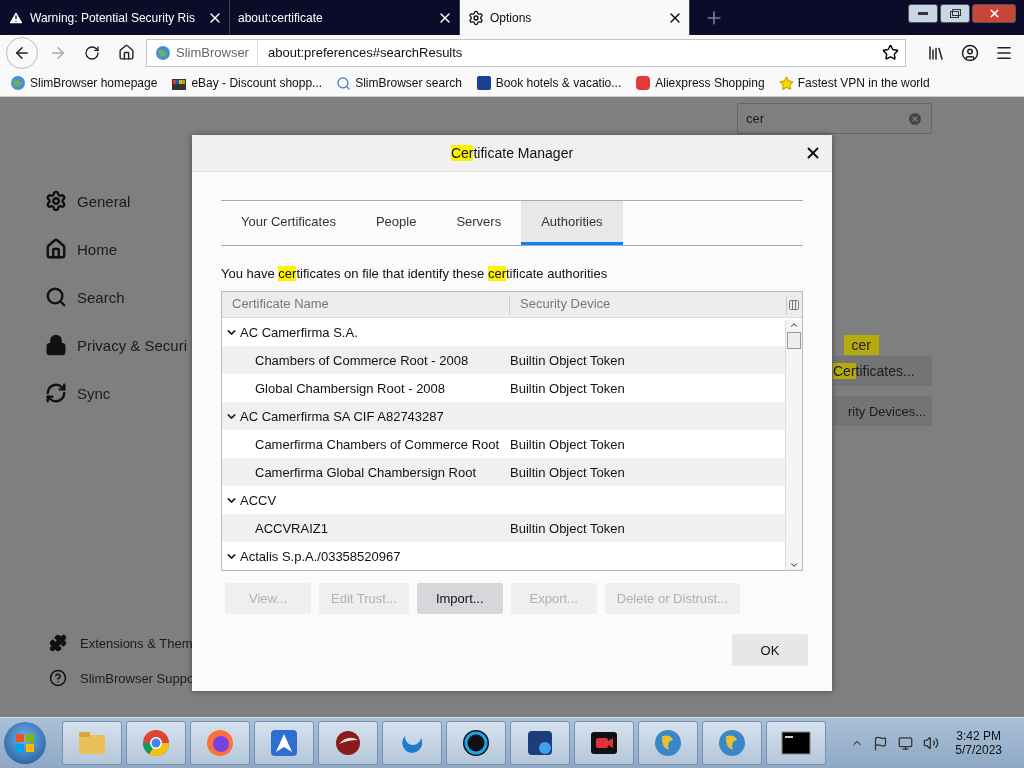 This screenshot has height=768, width=1024. Describe the element at coordinates (382, 444) in the screenshot. I see `certificate-name: Camerfirma Chambers of Commerce Root` at that location.